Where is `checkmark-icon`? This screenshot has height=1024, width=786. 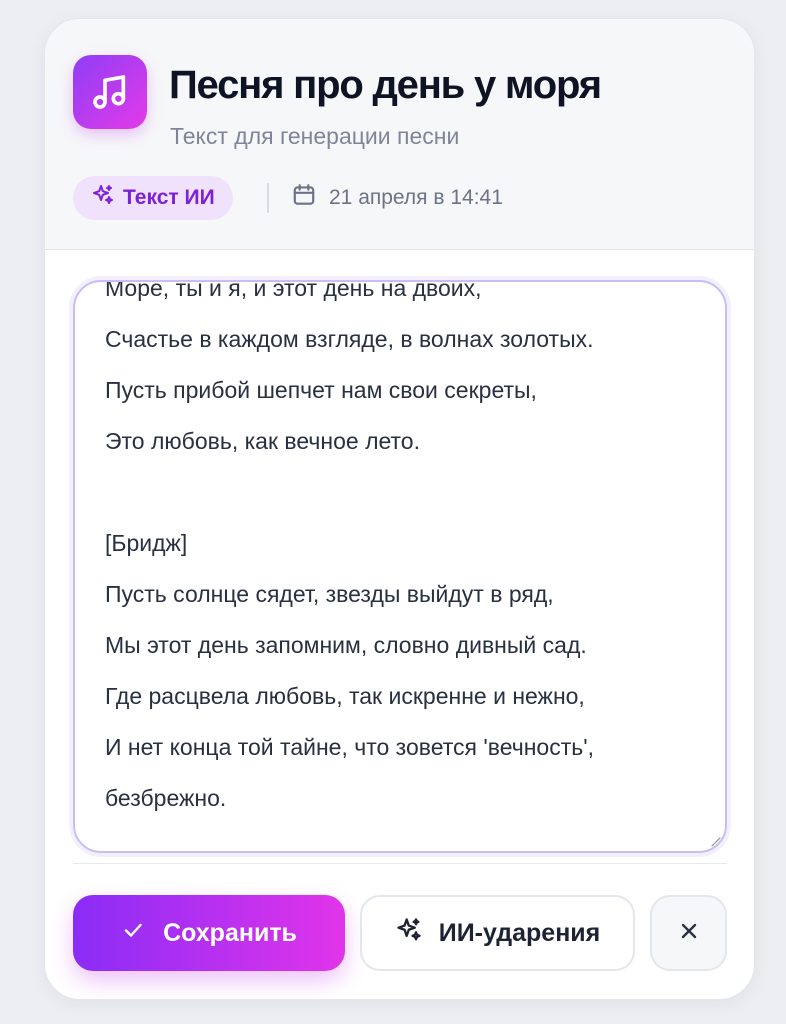 checkmark-icon is located at coordinates (133, 933).